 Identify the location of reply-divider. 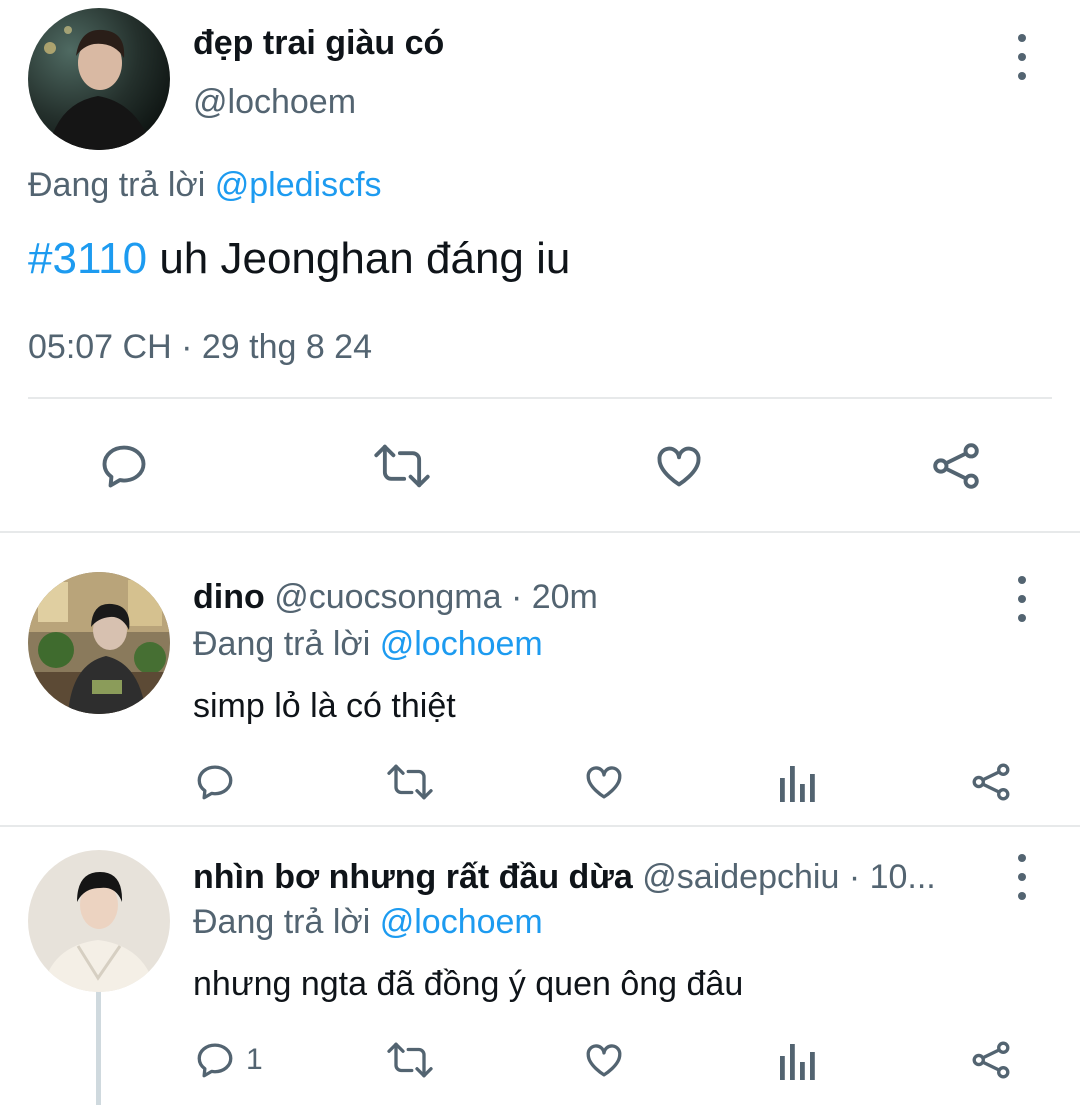
(540, 826).